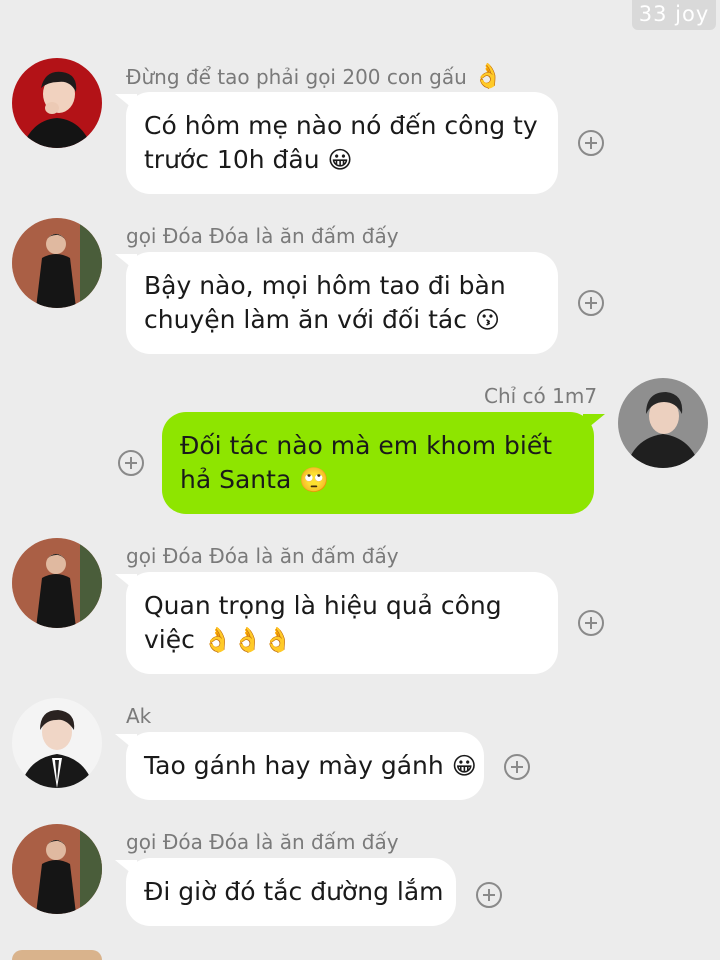  What do you see at coordinates (541, 396) in the screenshot?
I see `sender-name: Chỉ có 1m7` at bounding box center [541, 396].